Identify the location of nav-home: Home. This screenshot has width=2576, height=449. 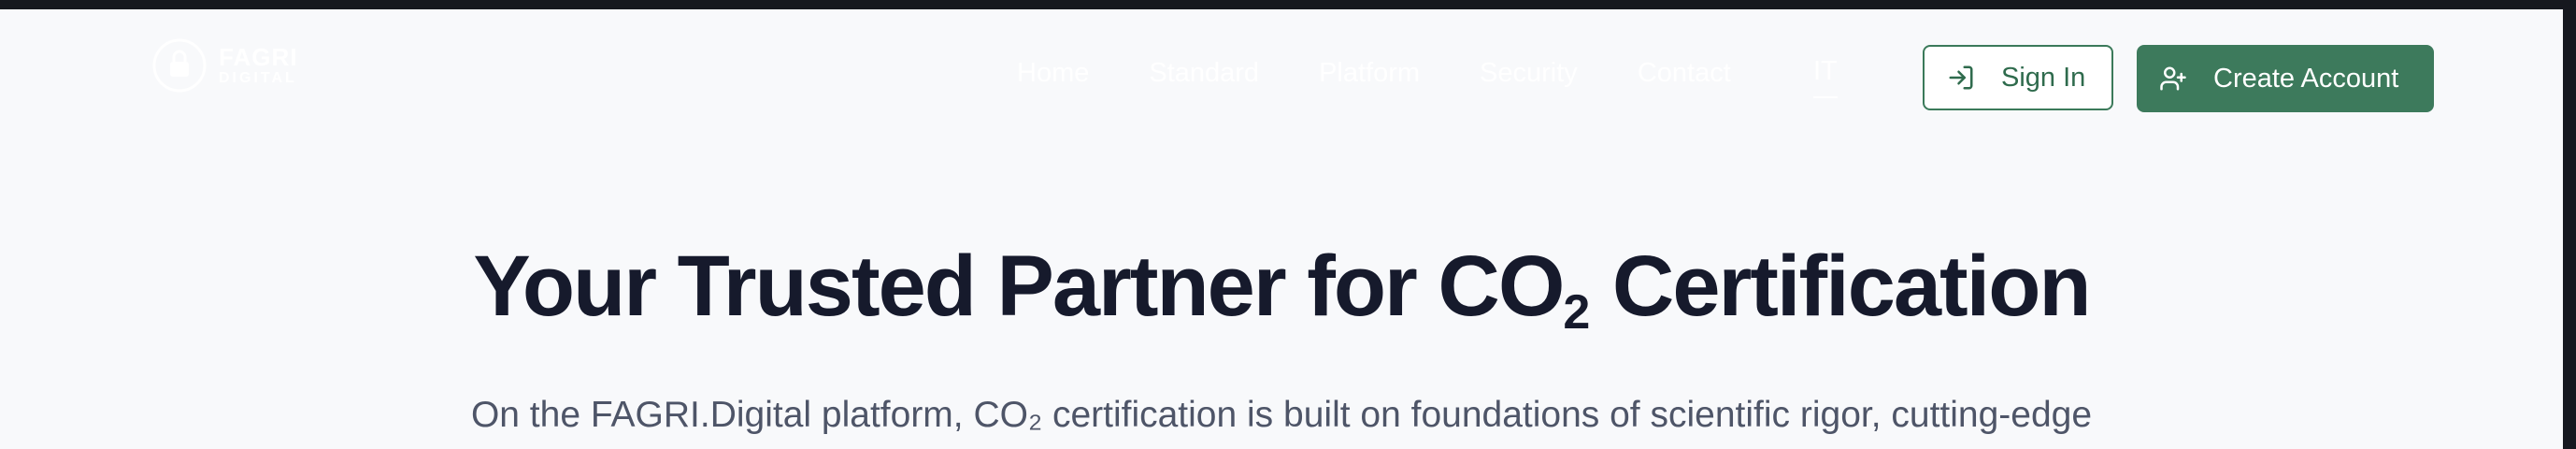
(1053, 74).